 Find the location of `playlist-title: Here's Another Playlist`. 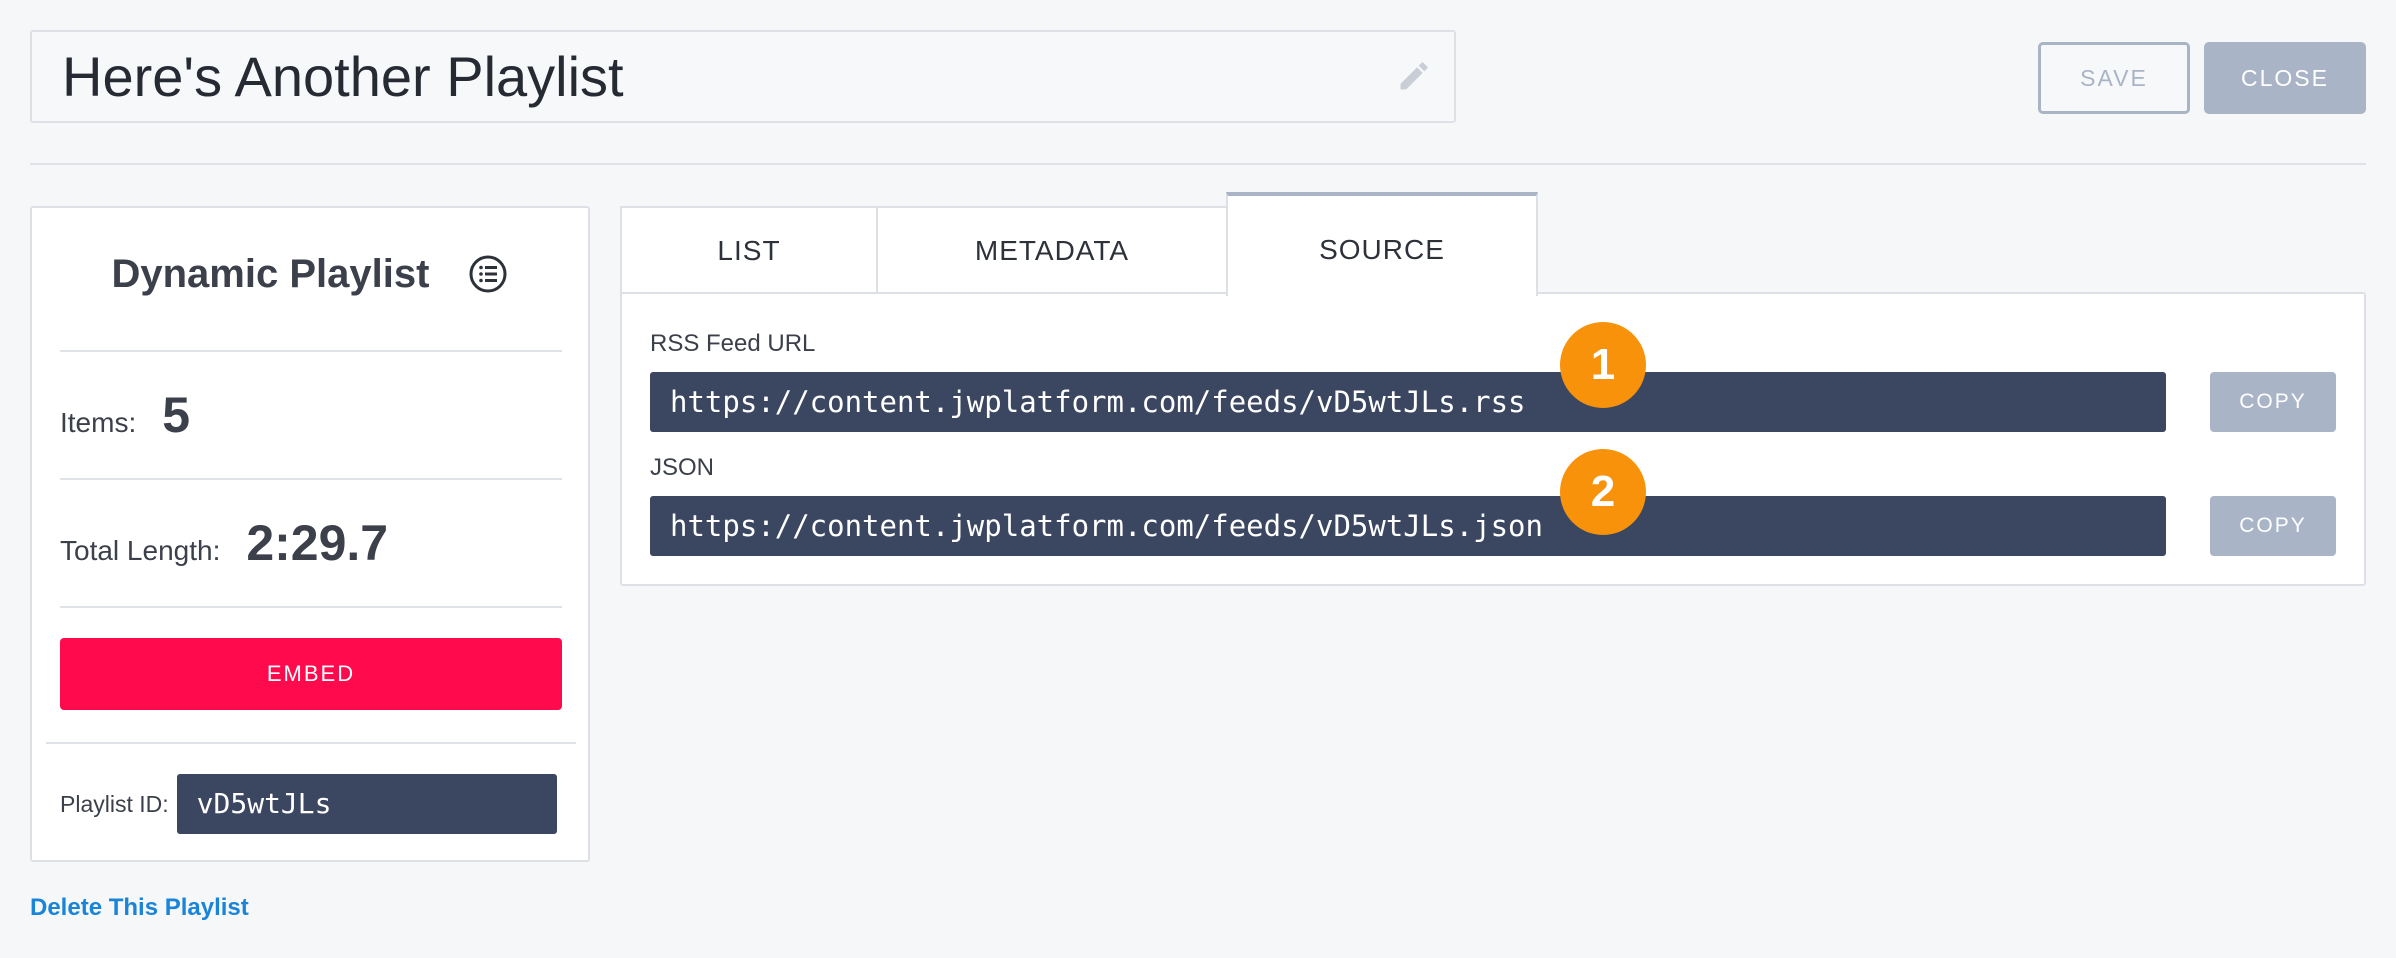

playlist-title: Here's Another Playlist is located at coordinates (343, 76).